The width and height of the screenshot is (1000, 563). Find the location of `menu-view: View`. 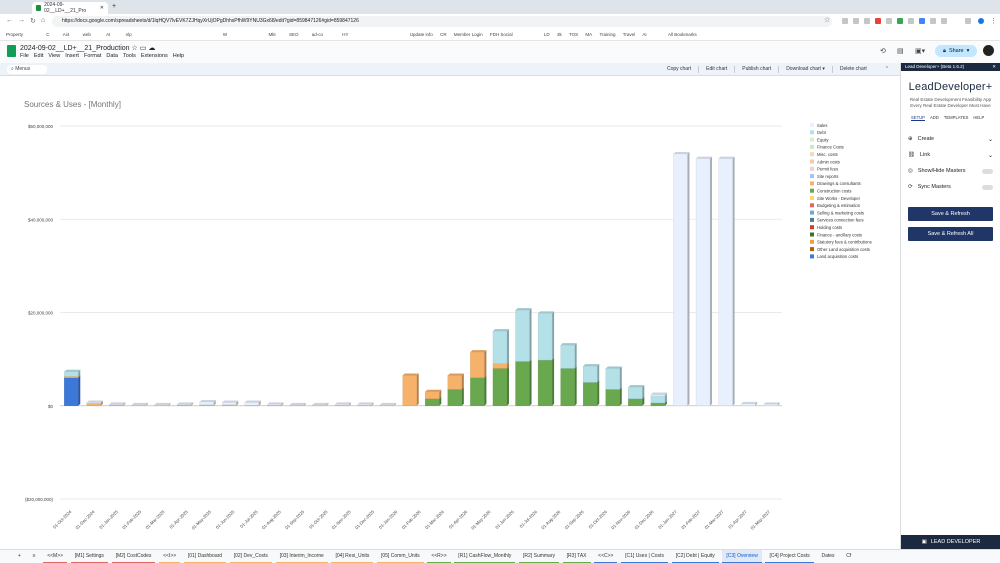

menu-view: View is located at coordinates (54, 56).